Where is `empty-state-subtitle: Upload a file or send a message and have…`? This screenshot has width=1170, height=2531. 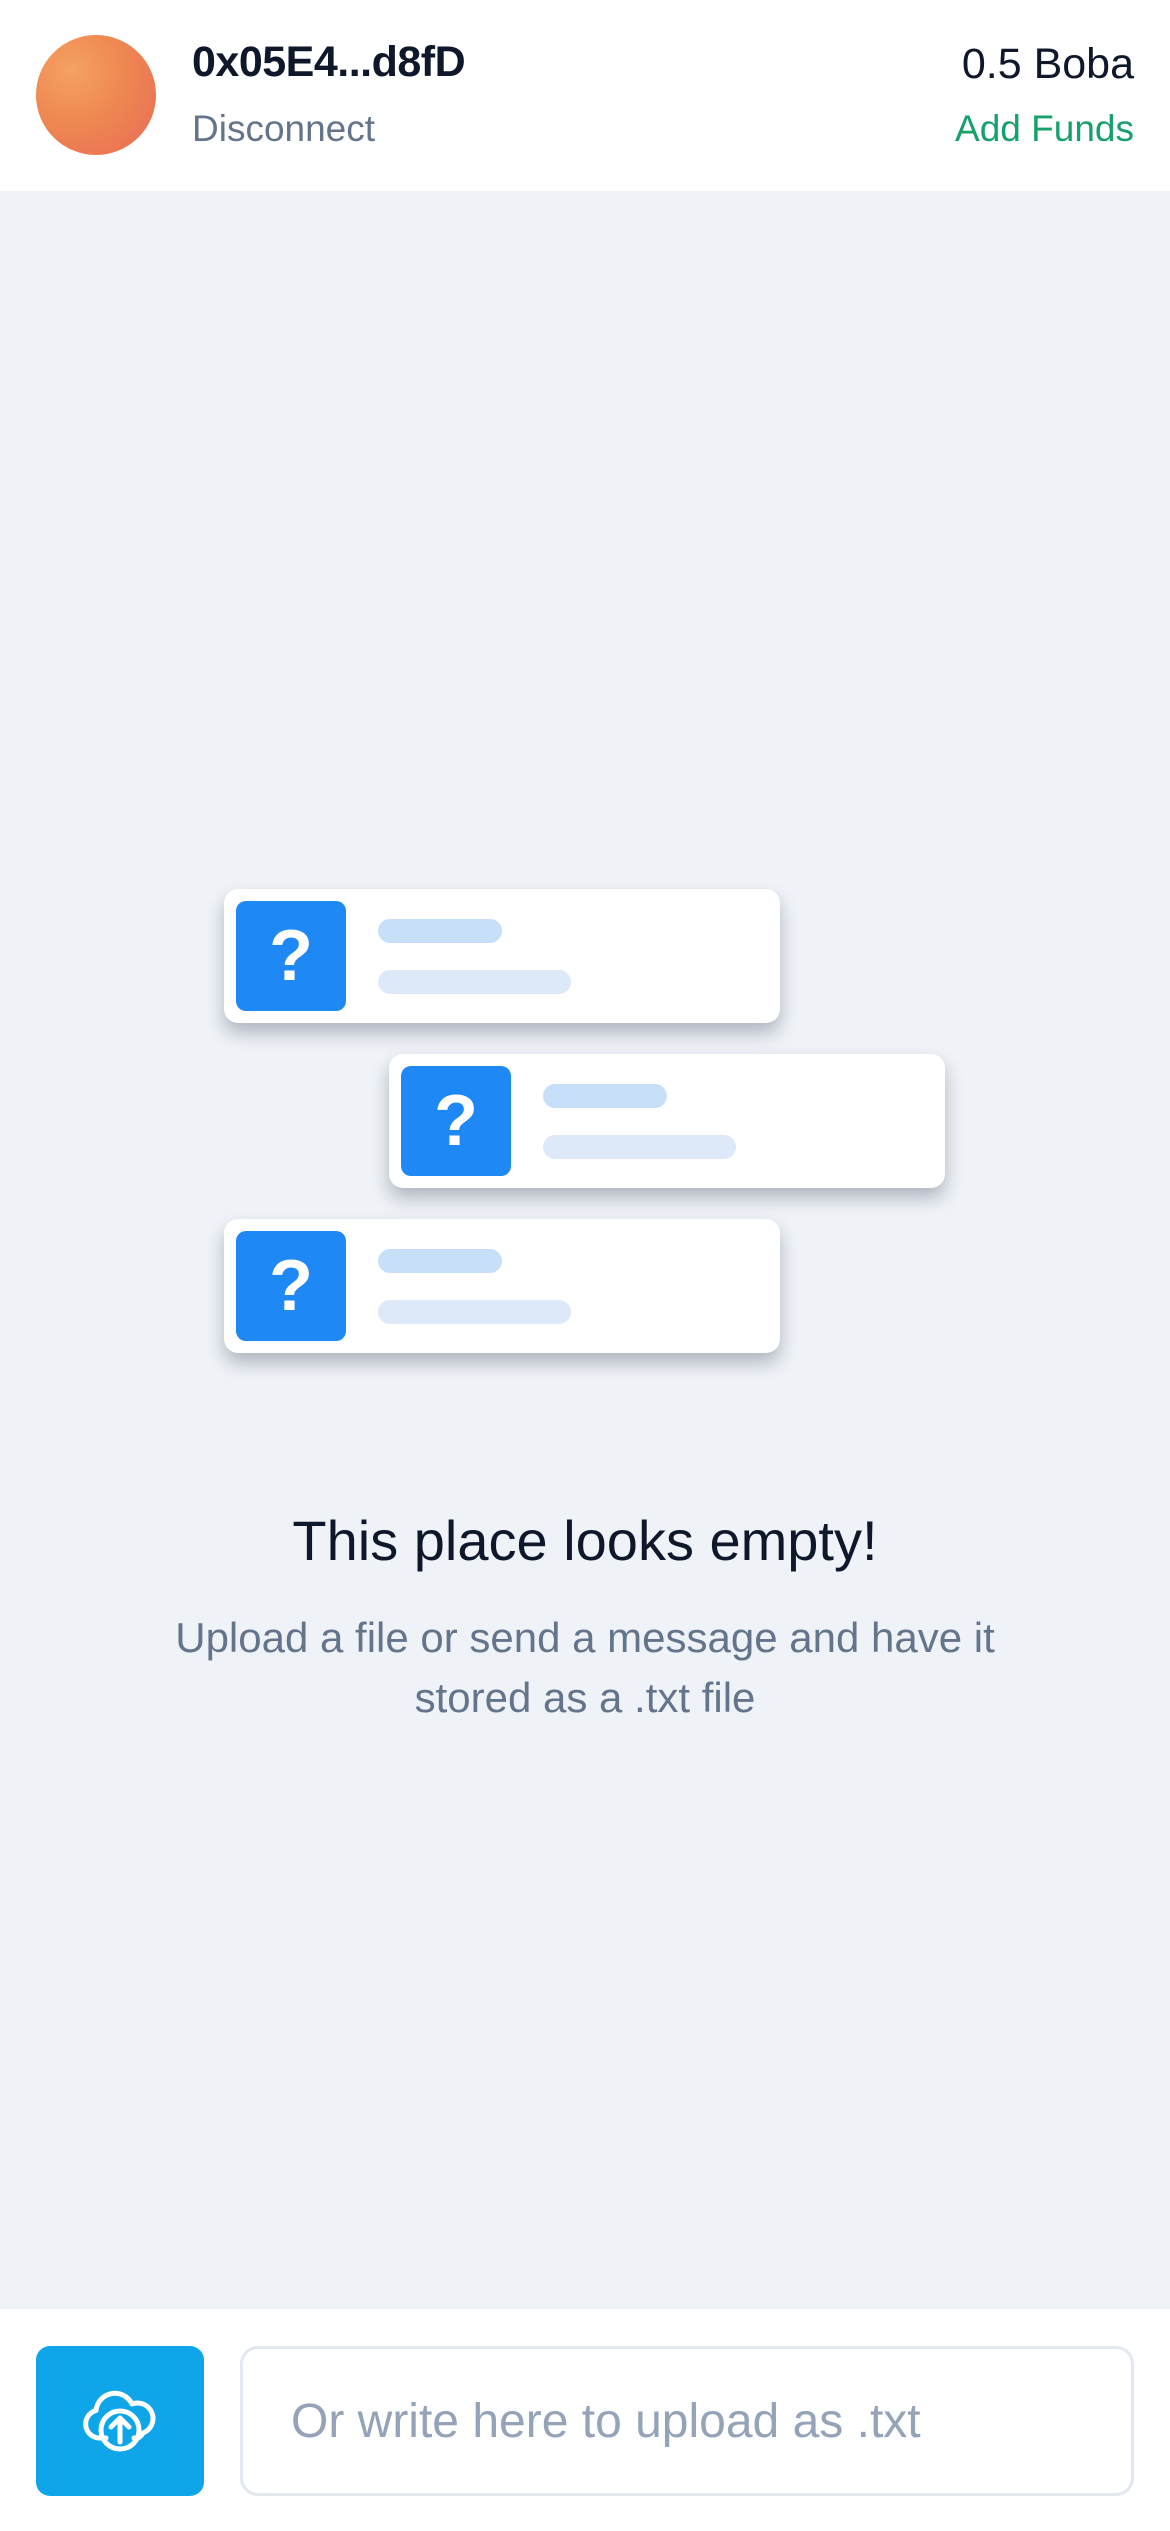 empty-state-subtitle: Upload a file or send a message and have… is located at coordinates (585, 1667).